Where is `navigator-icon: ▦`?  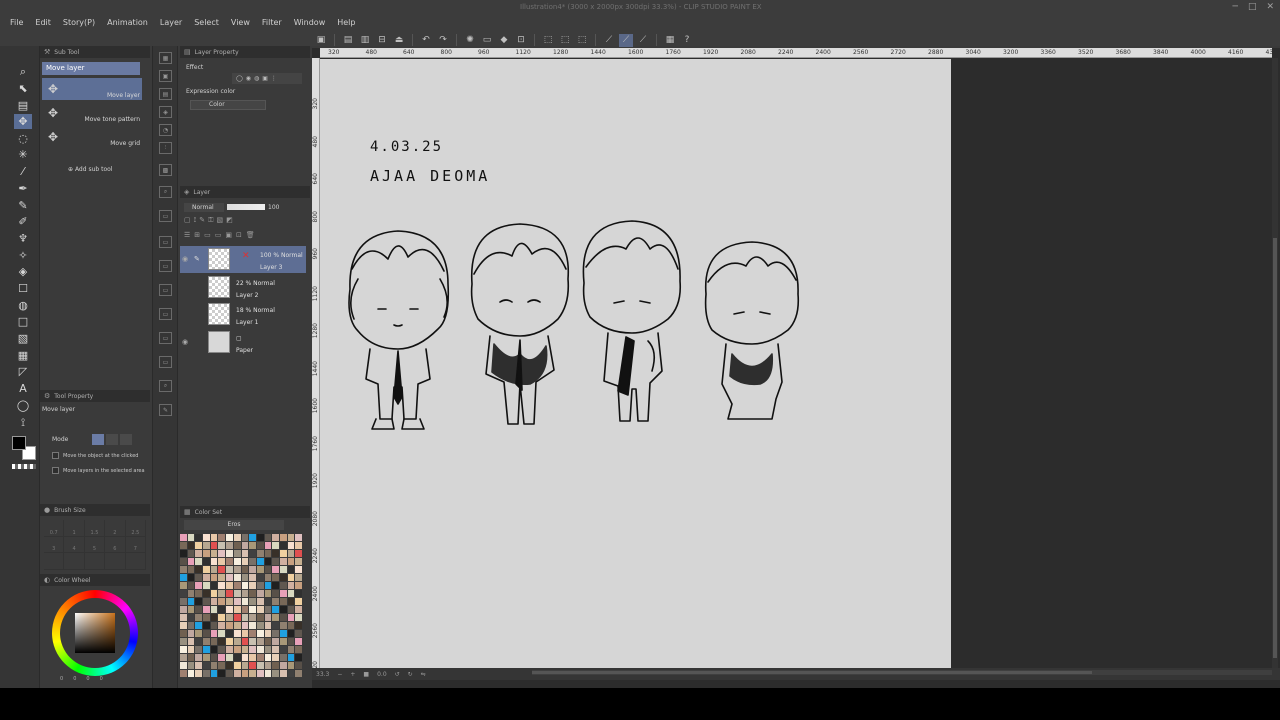 navigator-icon: ▦ is located at coordinates (165, 58).